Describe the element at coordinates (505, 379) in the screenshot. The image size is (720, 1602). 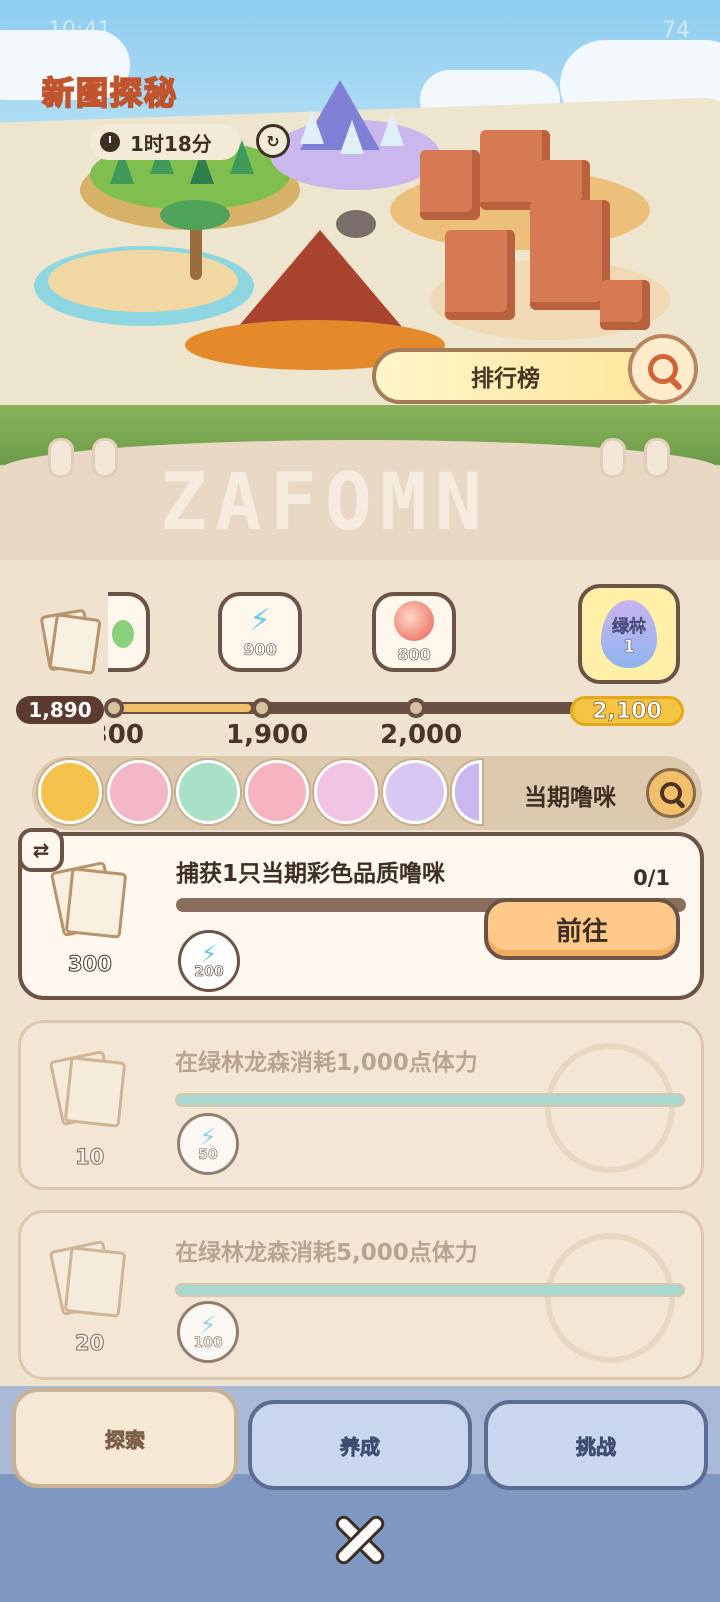
I see `leaderboard-label: 排行榜` at that location.